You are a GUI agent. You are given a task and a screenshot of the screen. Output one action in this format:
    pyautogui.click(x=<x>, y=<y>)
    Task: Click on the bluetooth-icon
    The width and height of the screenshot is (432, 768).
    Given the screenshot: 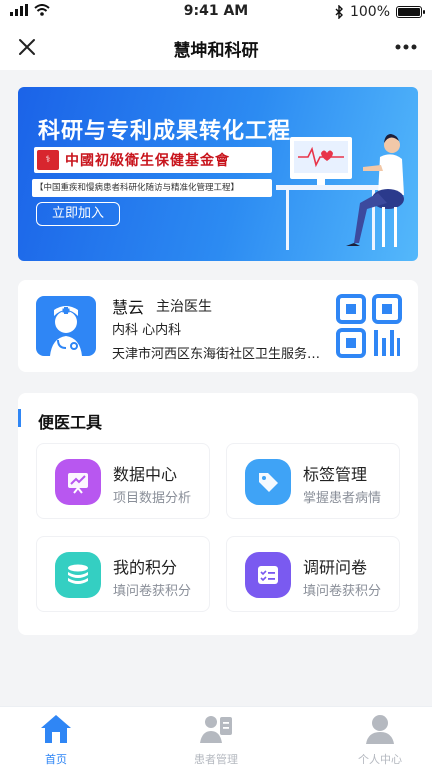 What is the action you would take?
    pyautogui.click(x=339, y=12)
    